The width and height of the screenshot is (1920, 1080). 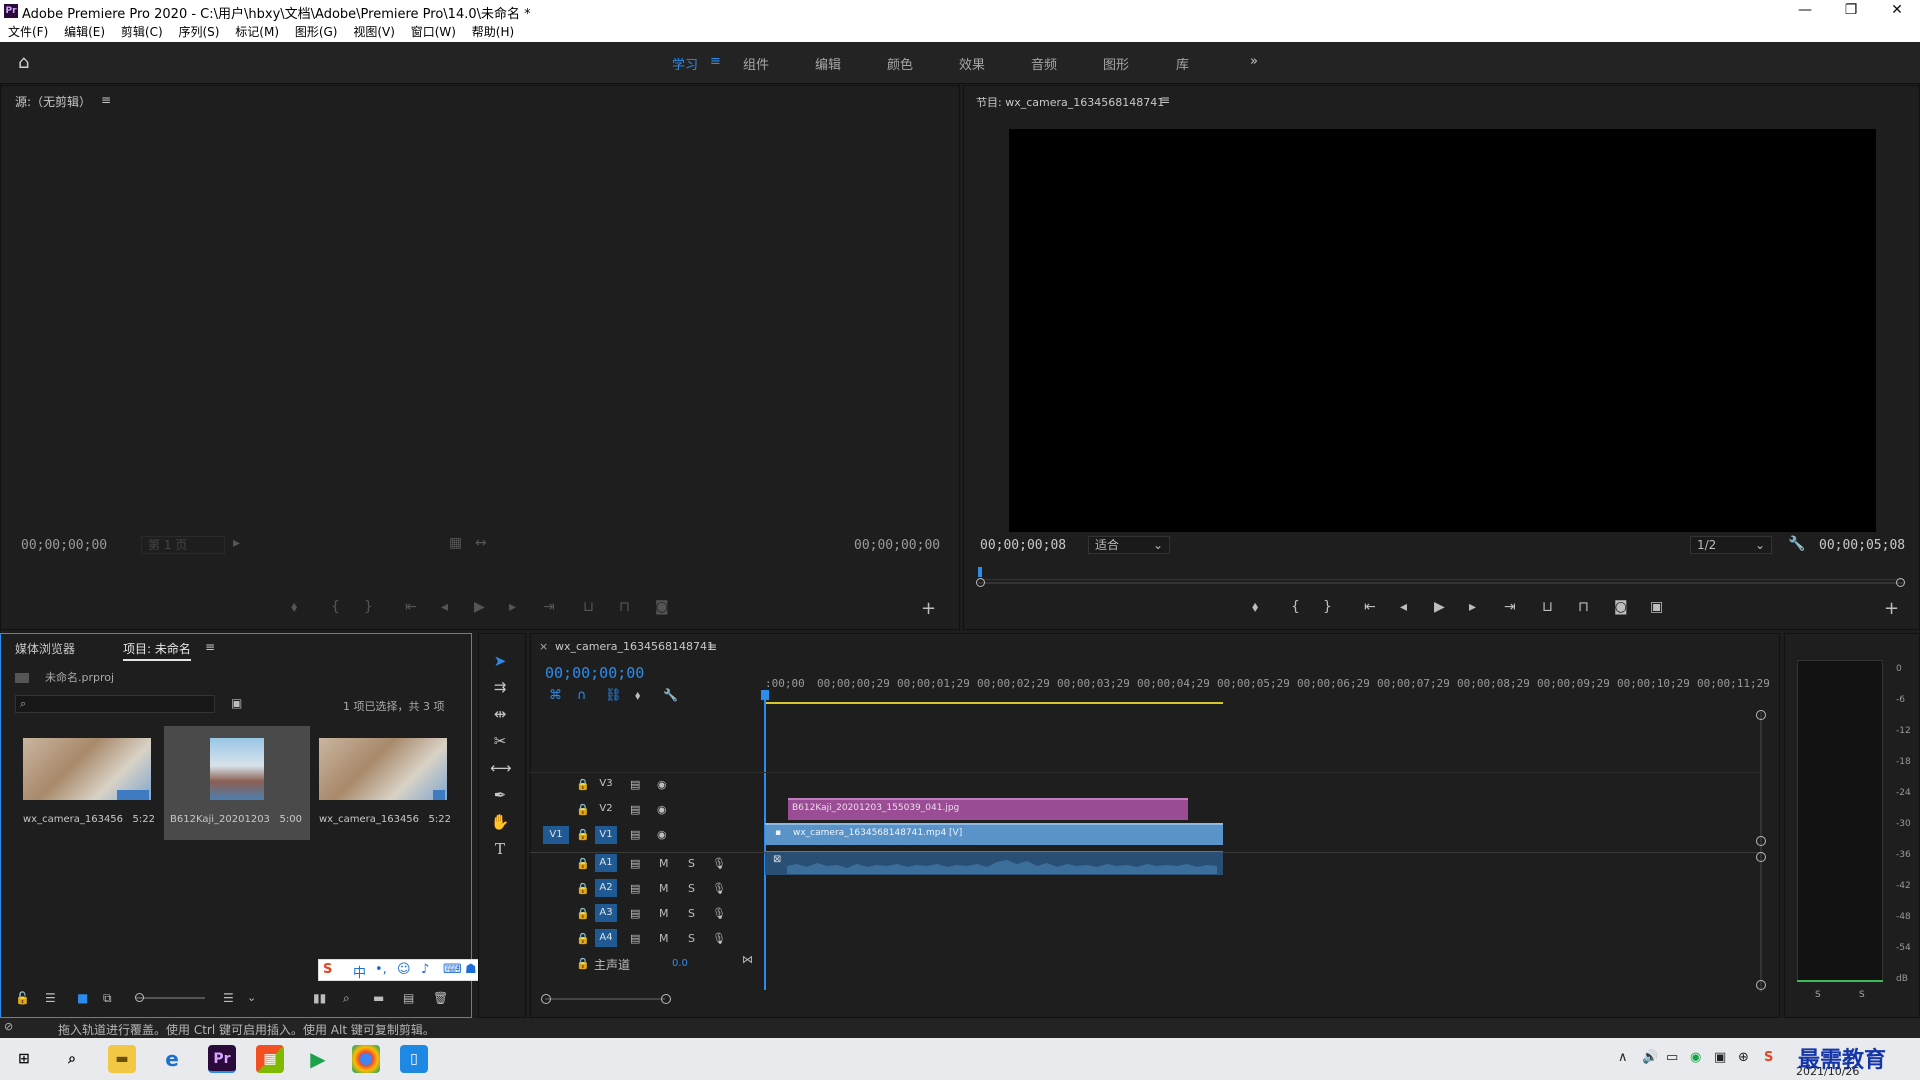 What do you see at coordinates (64, 545) in the screenshot?
I see `source-timecode-current: 00;00;00;00` at bounding box center [64, 545].